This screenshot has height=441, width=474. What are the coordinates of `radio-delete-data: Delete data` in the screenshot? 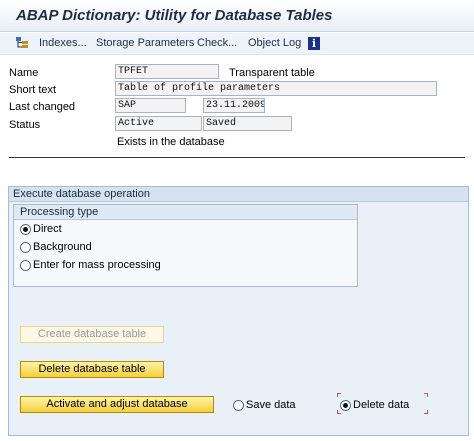 It's located at (374, 405).